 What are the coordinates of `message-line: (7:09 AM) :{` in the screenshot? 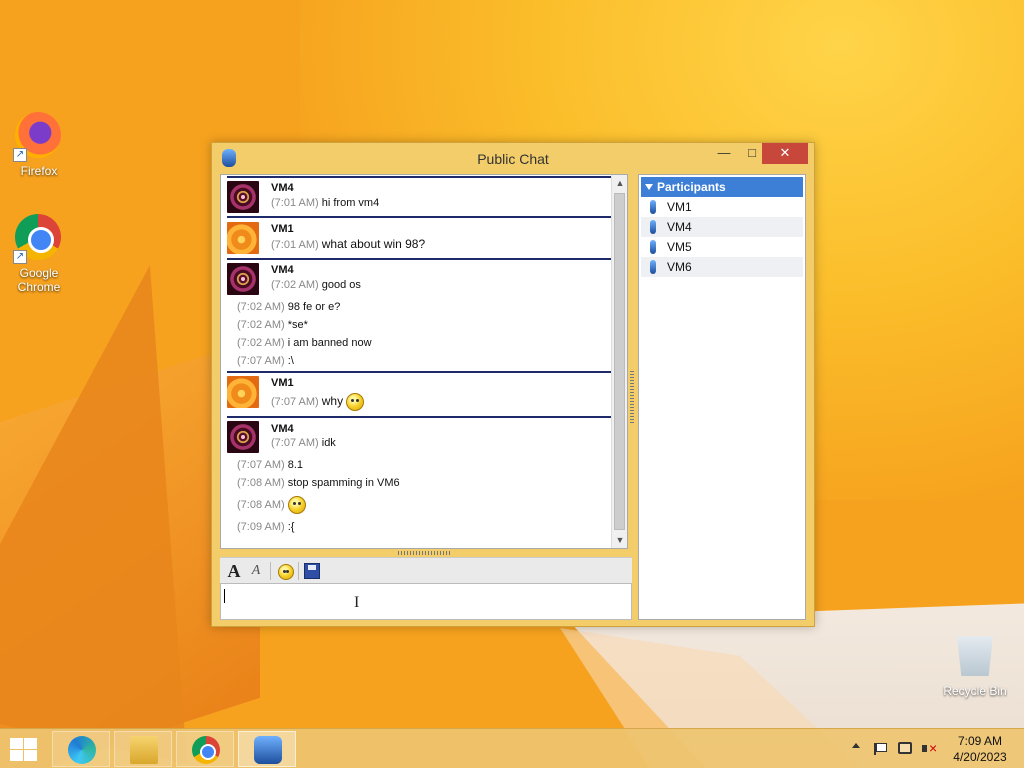 It's located at (265, 527).